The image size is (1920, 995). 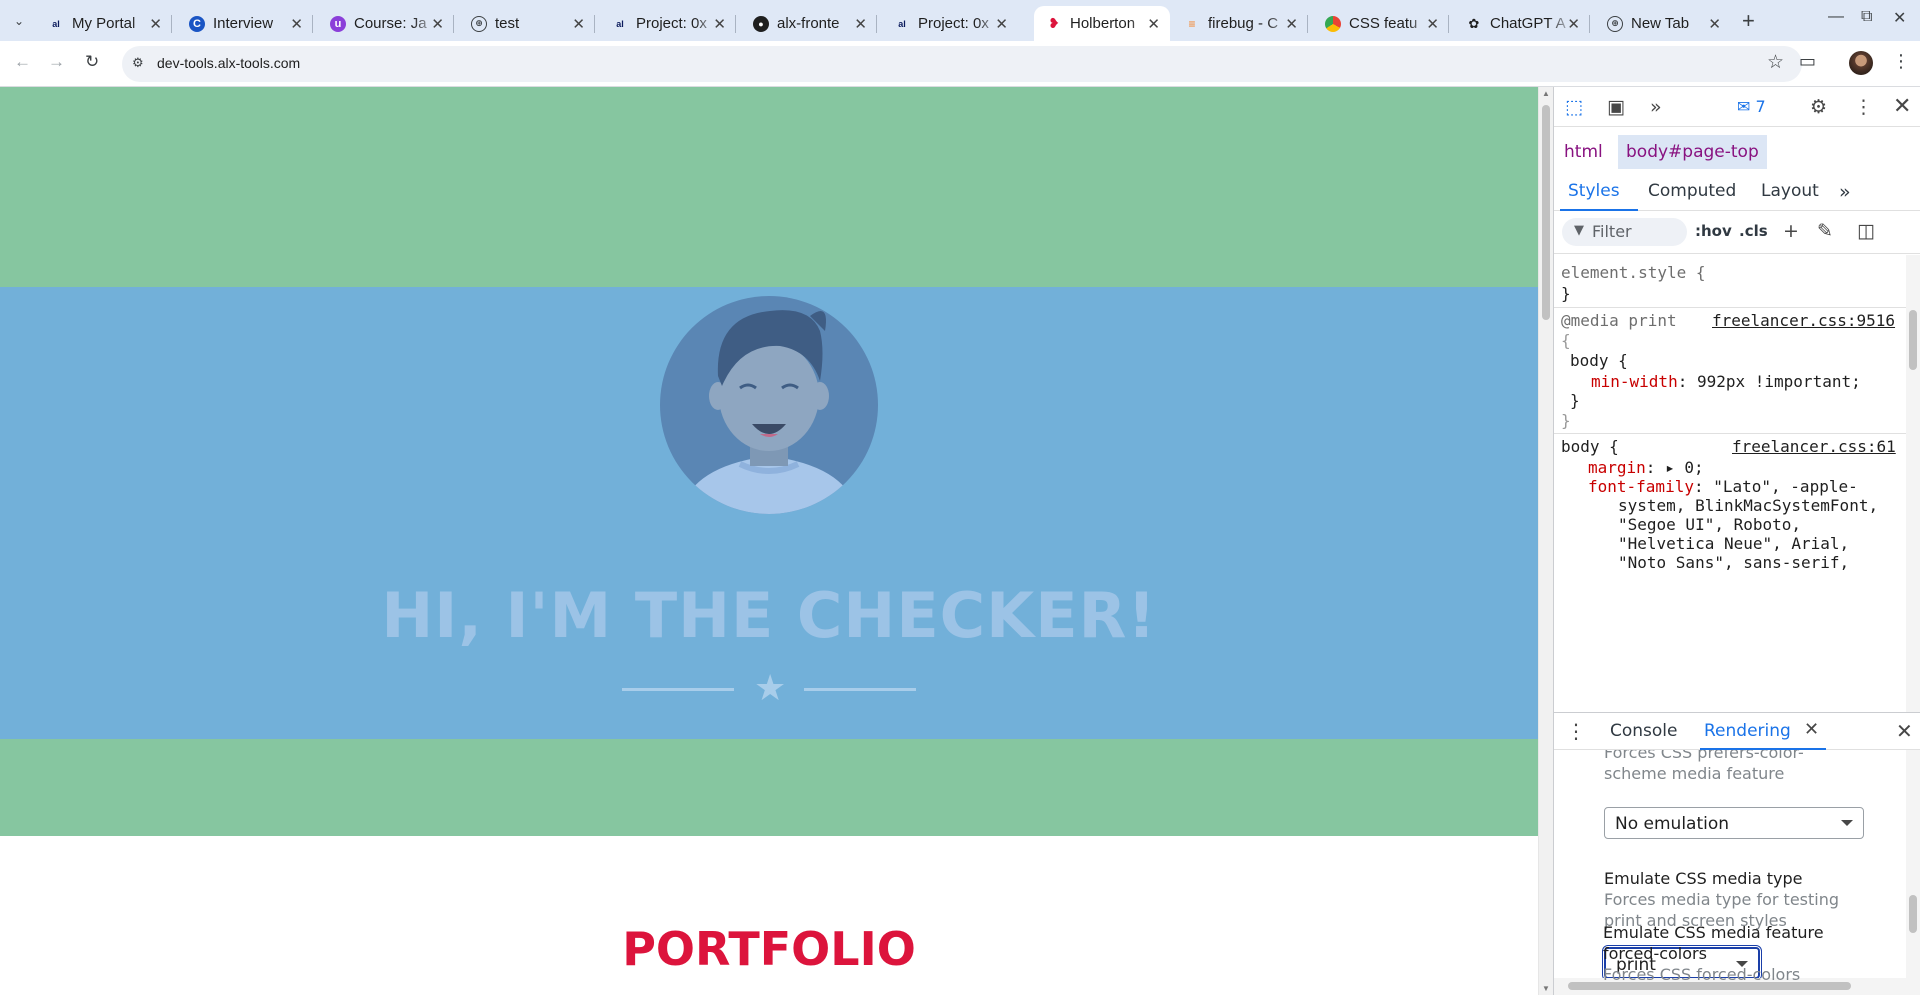 I want to click on tab-course: u Course: Ja ✕, so click(x=386, y=23).